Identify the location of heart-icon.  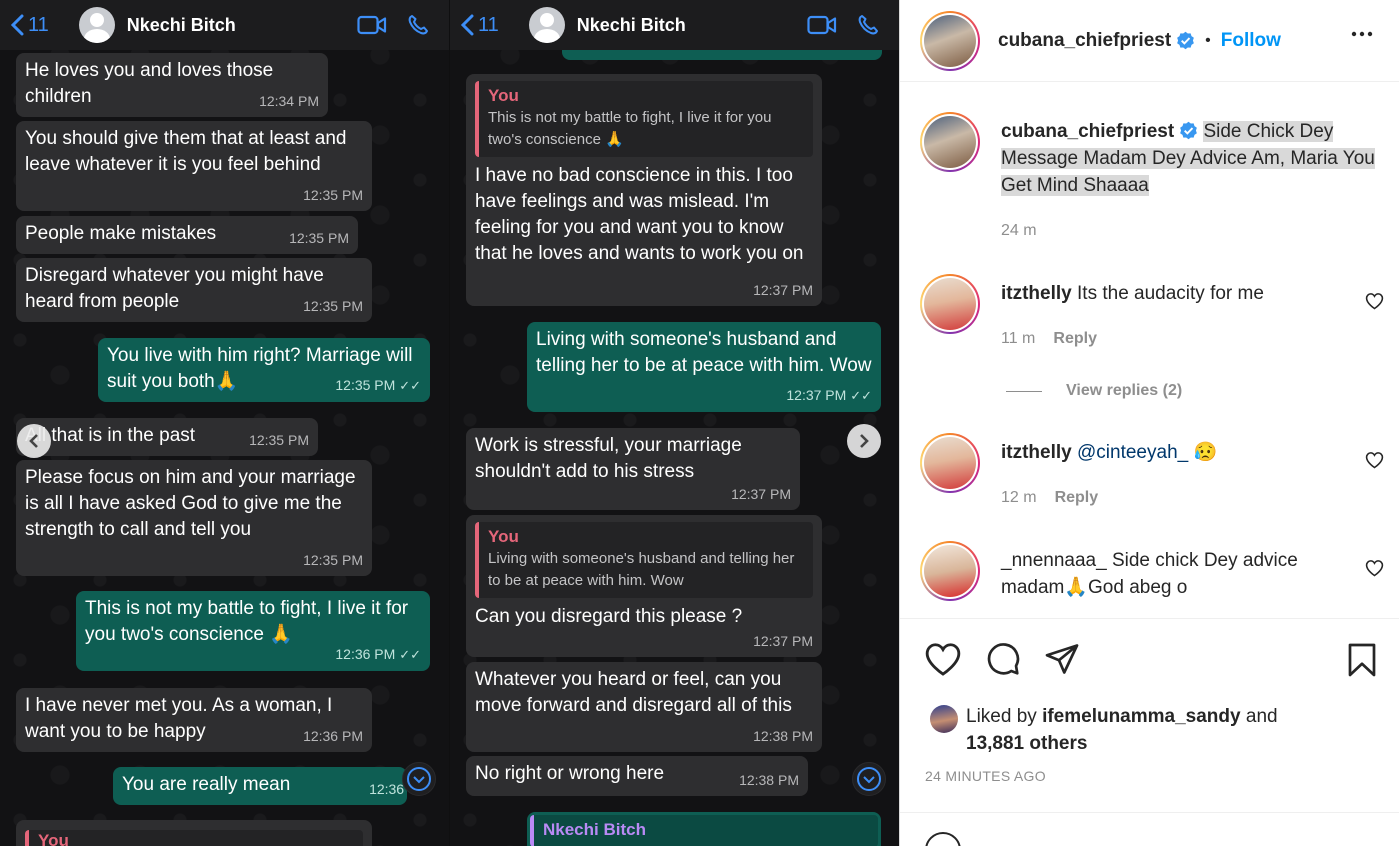
(943, 661).